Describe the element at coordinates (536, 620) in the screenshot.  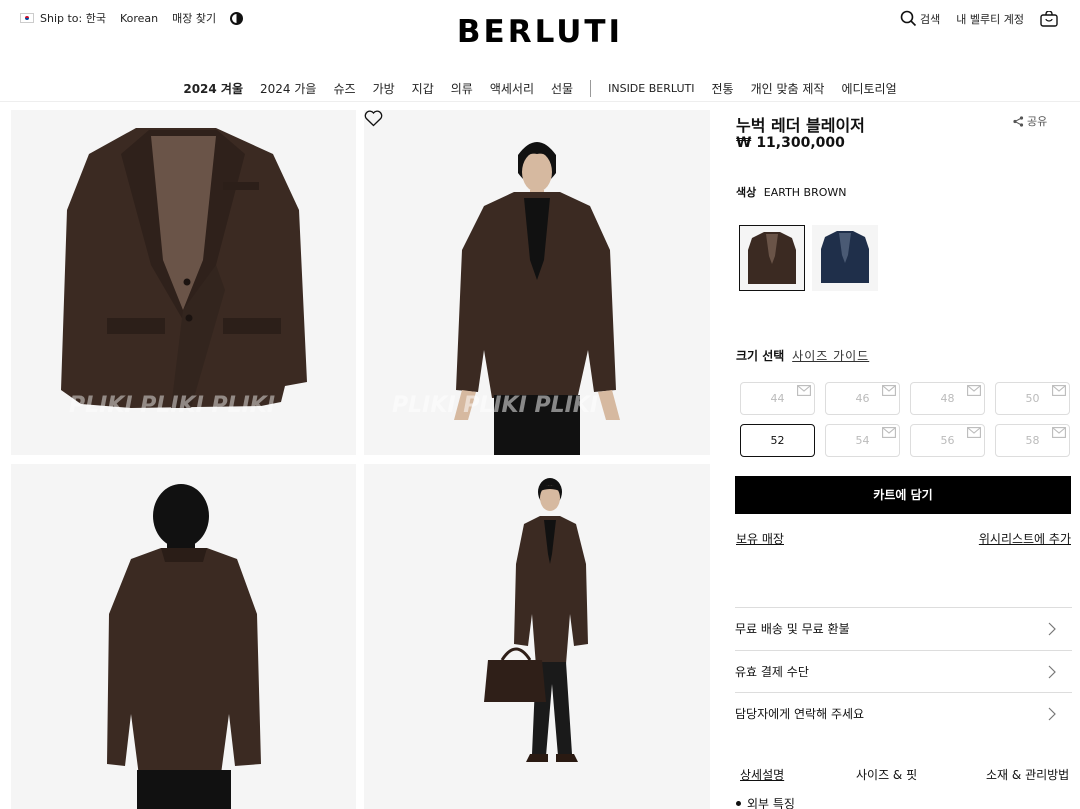
I see `full-body-image` at that location.